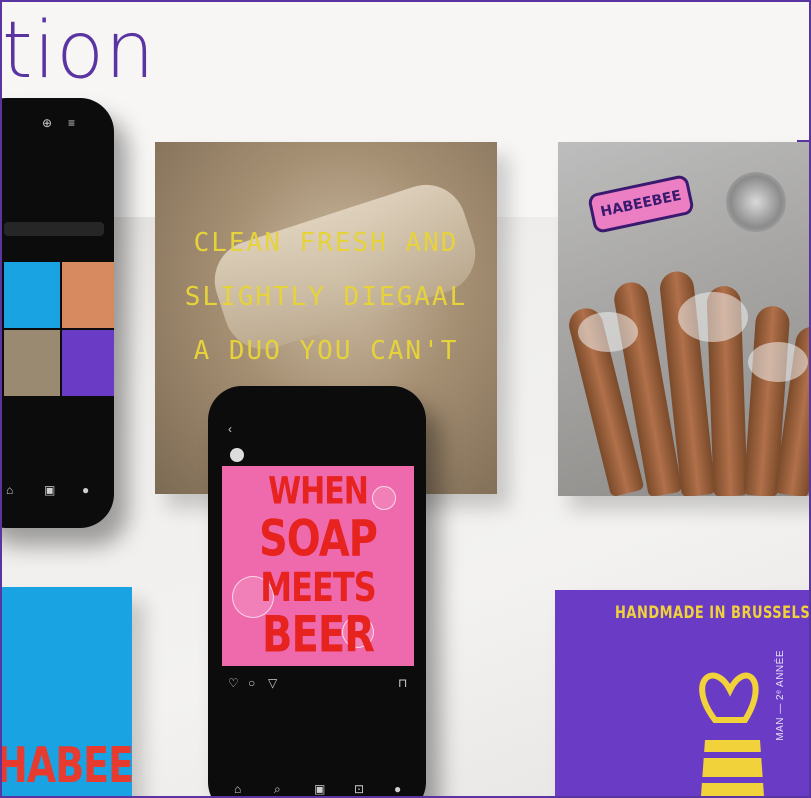 Image resolution: width=811 pixels, height=798 pixels. I want to click on post-headline: SOAP, so click(318, 539).